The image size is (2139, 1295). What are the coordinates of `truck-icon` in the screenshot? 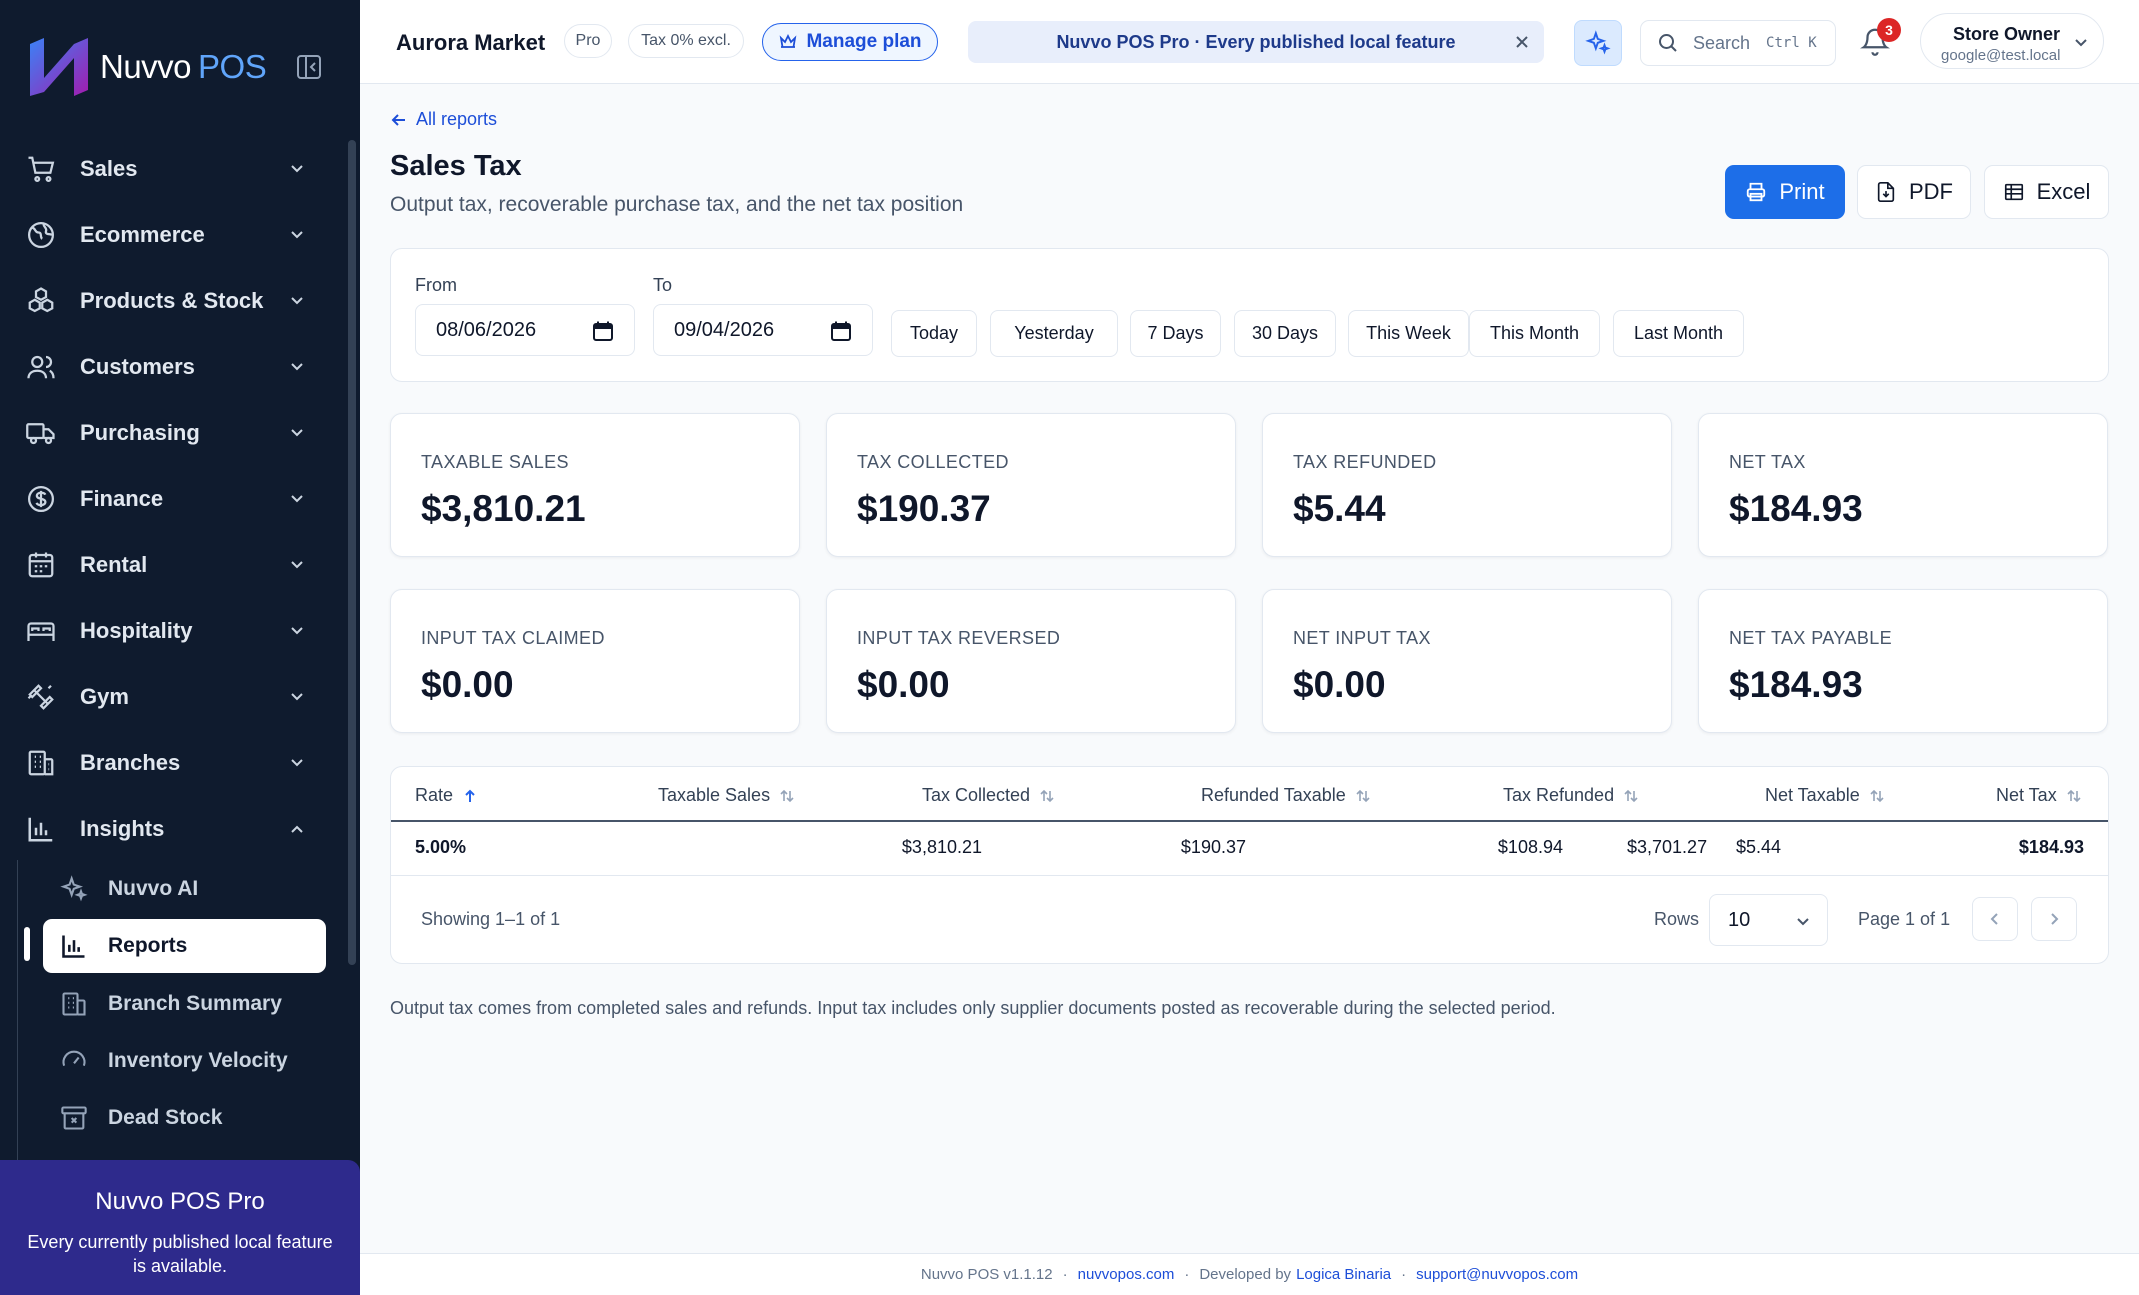 It's located at (40, 434).